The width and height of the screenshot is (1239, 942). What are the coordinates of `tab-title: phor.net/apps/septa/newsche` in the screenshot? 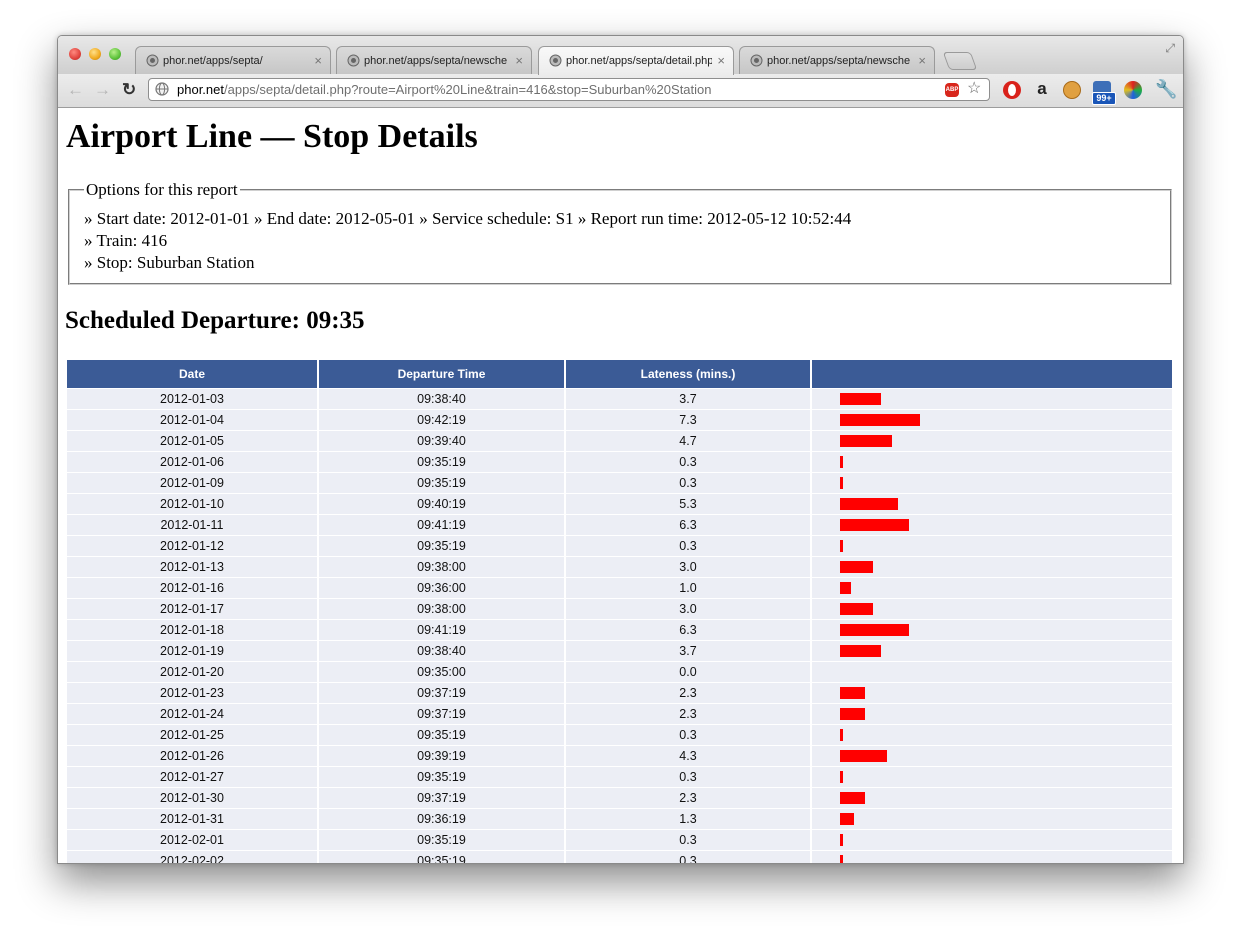 It's located at (436, 61).